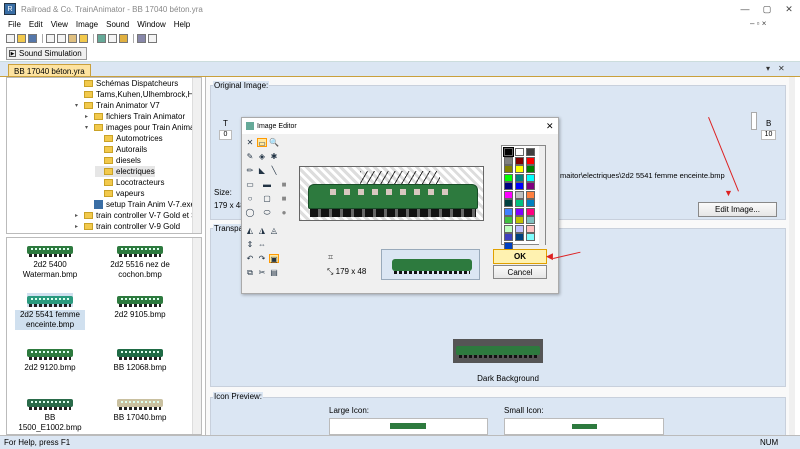 The image size is (800, 449). Describe the element at coordinates (36, 24) in the screenshot. I see `menu-edit: Edit` at that location.